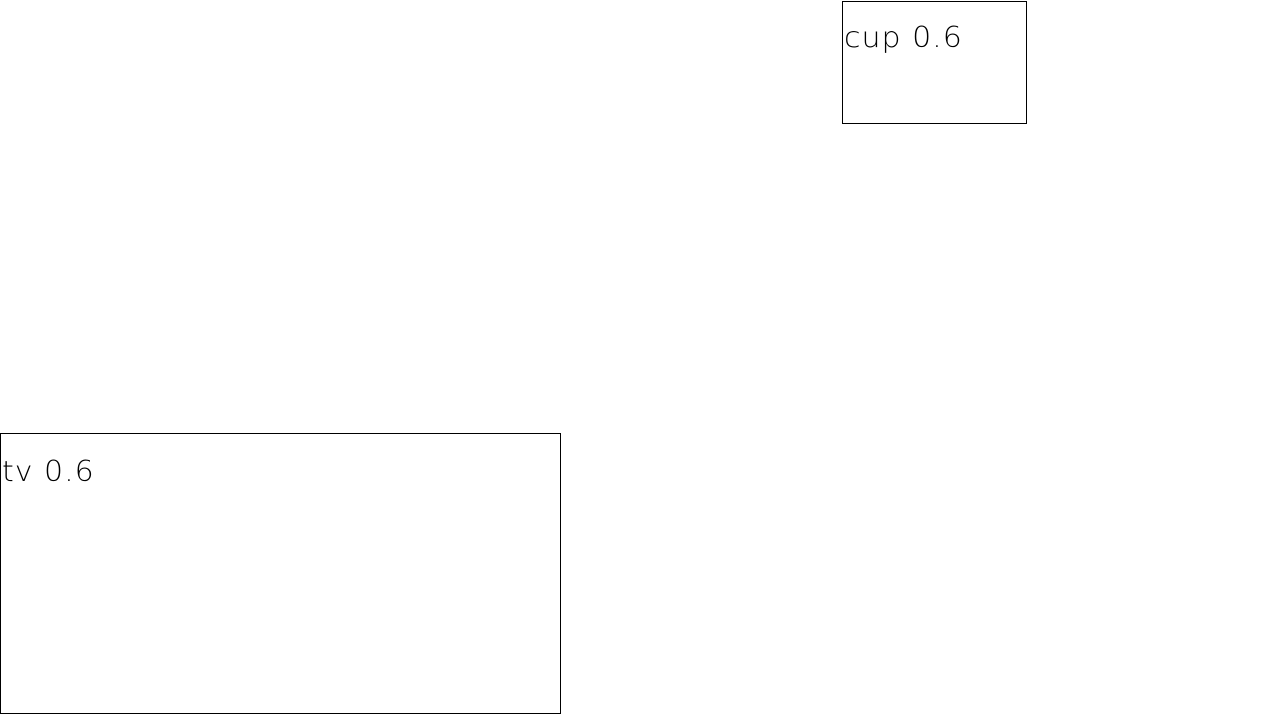 The image size is (1280, 720). I want to click on detection-box-cup: cup 0.6, so click(934, 62).